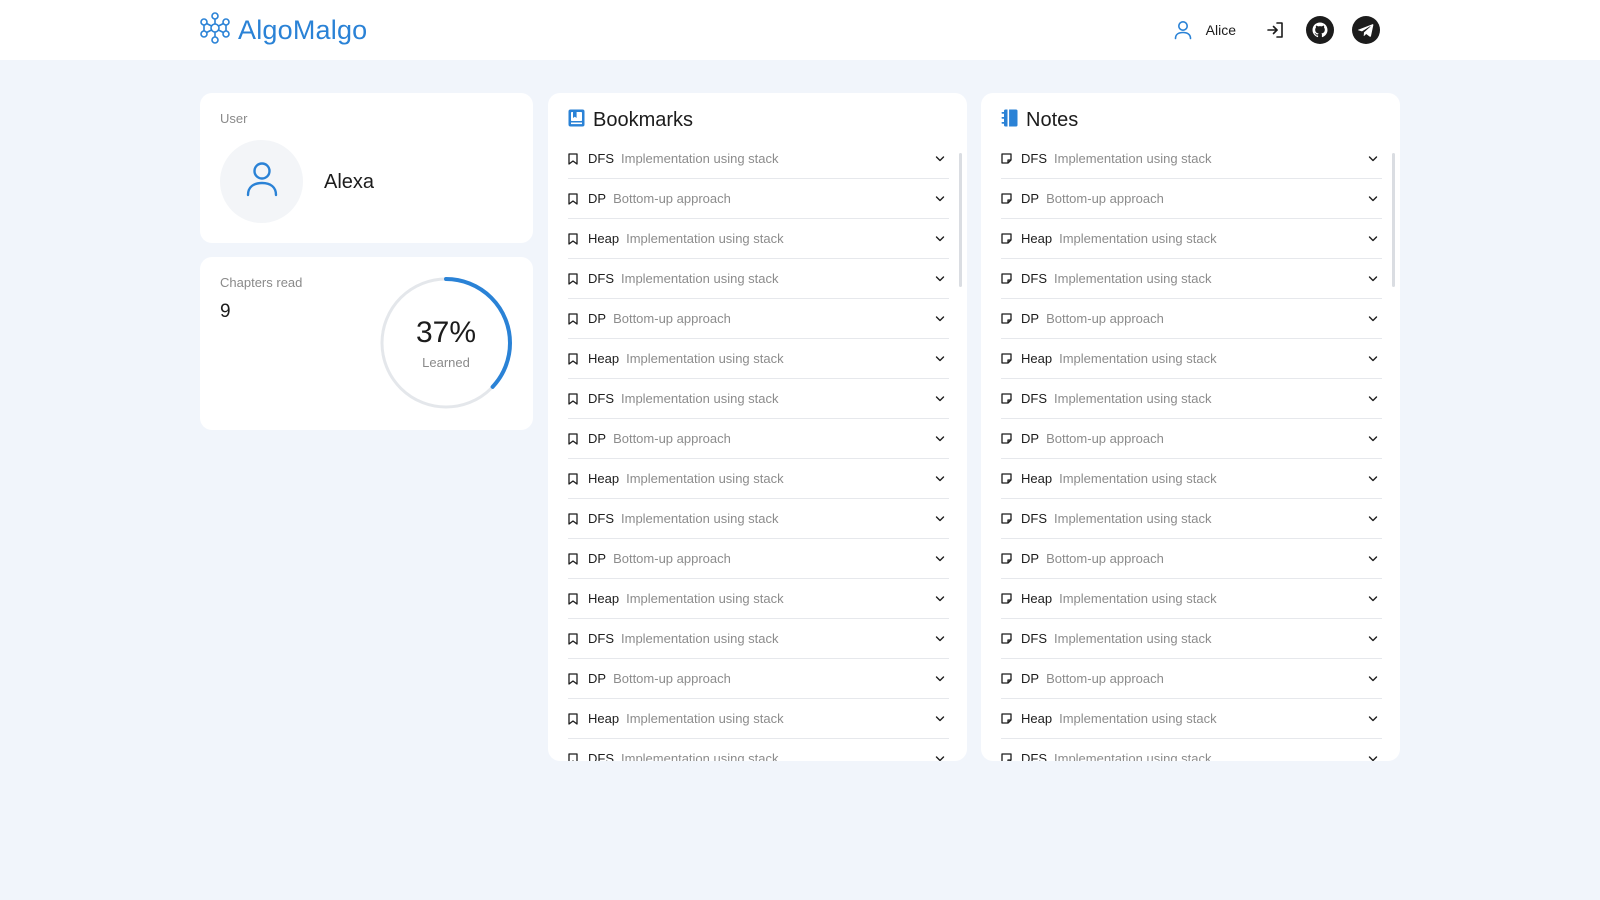  I want to click on notes-scrollbar, so click(1393, 220).